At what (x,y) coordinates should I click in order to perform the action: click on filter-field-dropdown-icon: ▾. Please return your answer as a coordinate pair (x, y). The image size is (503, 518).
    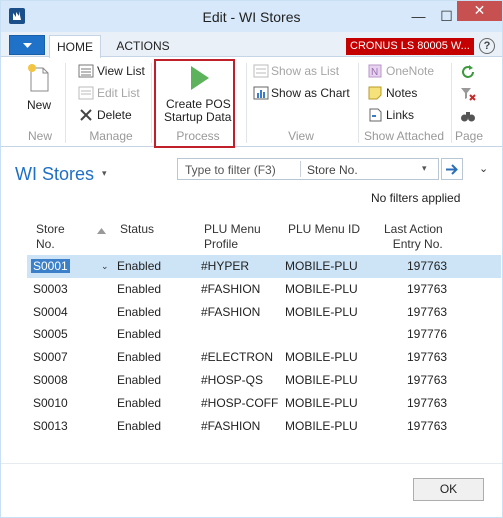
    Looking at the image, I should click on (424, 168).